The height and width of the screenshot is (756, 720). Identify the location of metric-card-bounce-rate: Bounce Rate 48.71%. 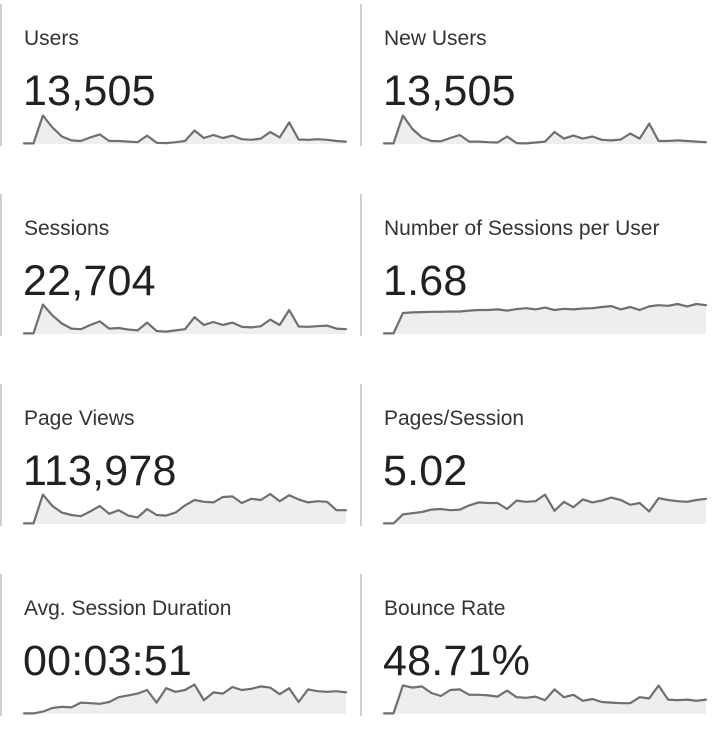
(534, 645).